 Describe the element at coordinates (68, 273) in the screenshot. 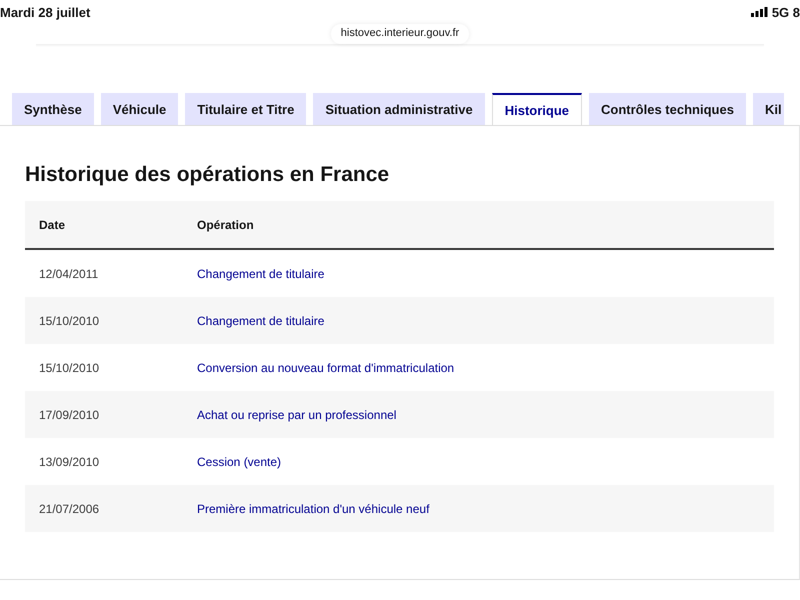

I see `date-cell: 12/04/2011` at that location.